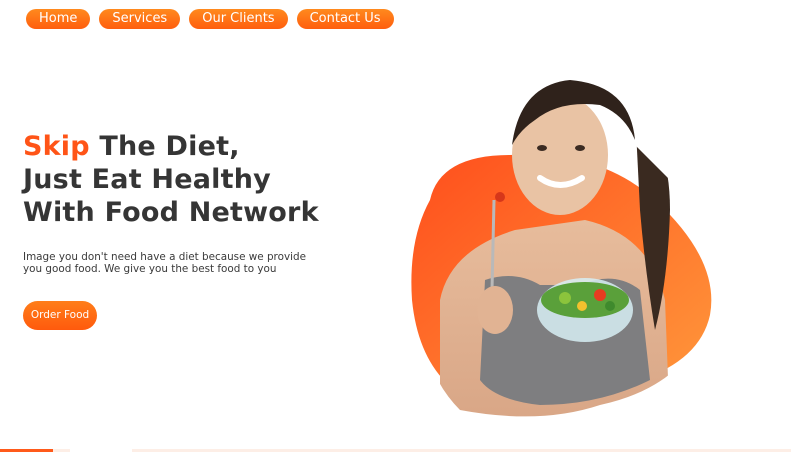  What do you see at coordinates (345, 19) in the screenshot?
I see `nav-contact-us-button: Contact Us` at bounding box center [345, 19].